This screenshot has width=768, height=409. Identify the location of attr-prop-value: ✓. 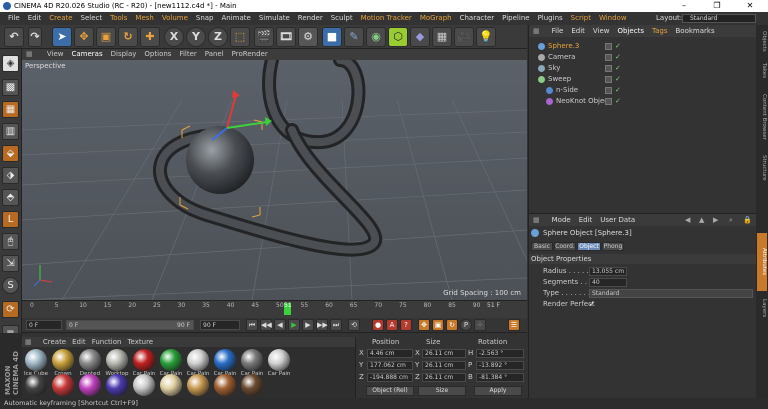
(592, 304).